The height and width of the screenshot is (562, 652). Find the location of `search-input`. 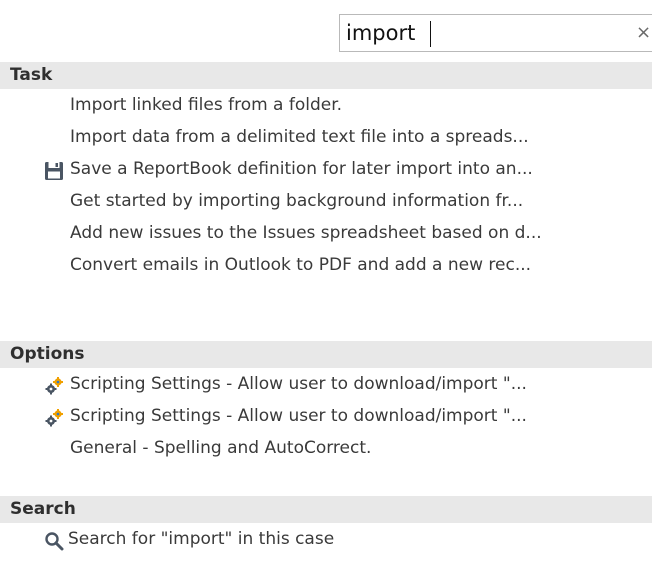

search-input is located at coordinates (486, 33).